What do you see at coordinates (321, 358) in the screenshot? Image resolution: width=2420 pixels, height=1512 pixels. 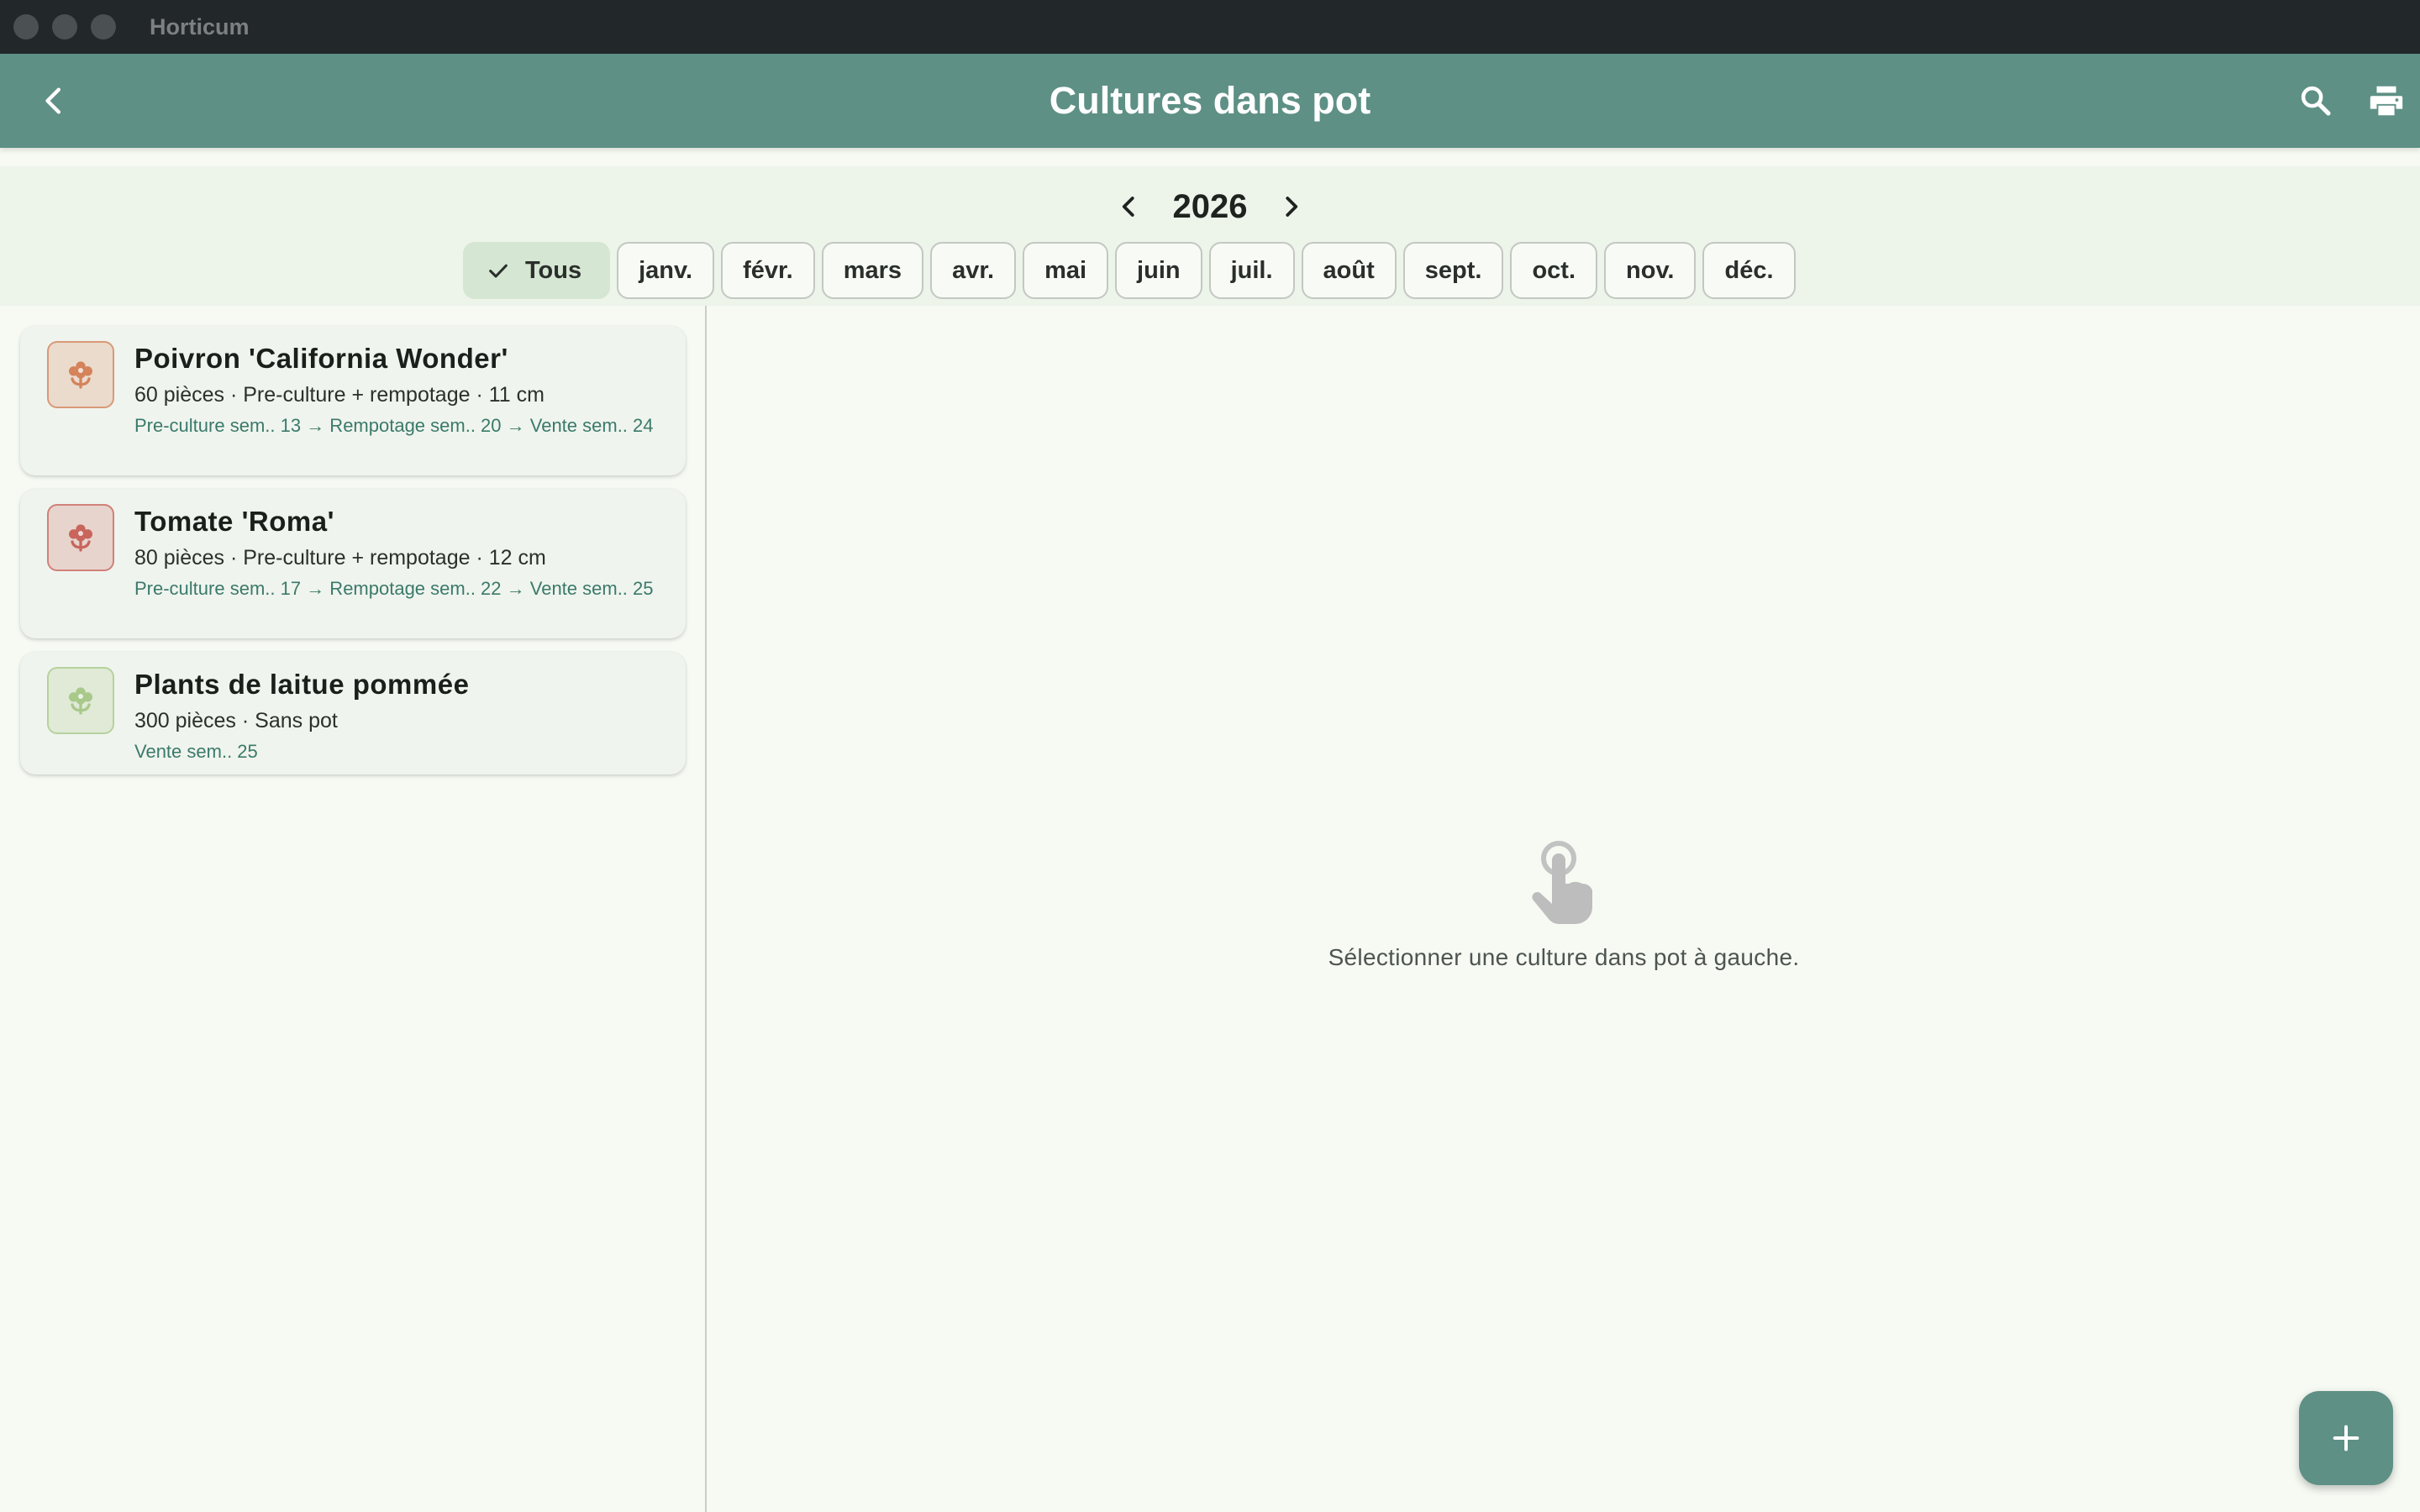 I see `culture-name: Poivron 'California Wonder'` at bounding box center [321, 358].